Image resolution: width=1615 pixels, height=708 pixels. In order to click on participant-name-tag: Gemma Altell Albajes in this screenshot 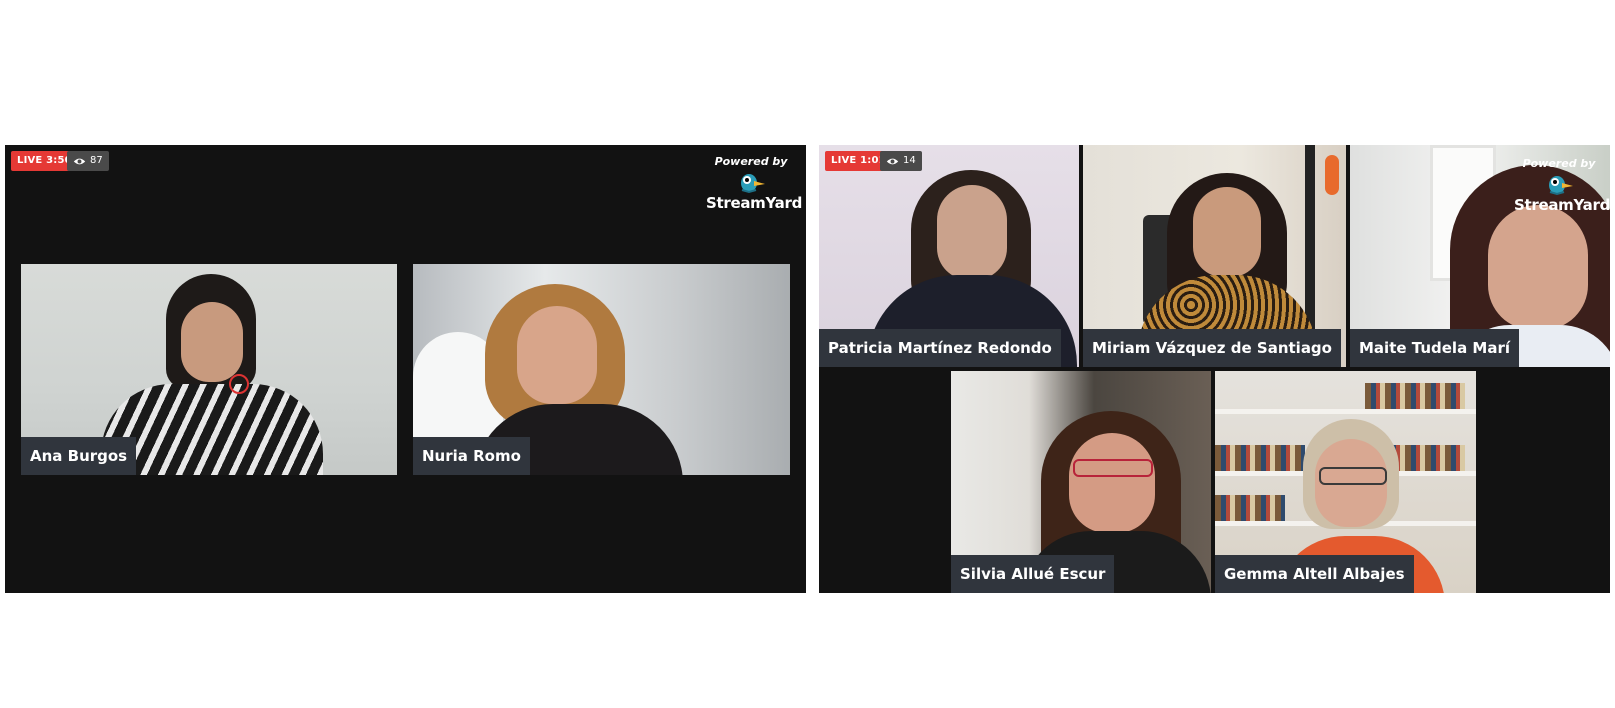, I will do `click(1314, 574)`.